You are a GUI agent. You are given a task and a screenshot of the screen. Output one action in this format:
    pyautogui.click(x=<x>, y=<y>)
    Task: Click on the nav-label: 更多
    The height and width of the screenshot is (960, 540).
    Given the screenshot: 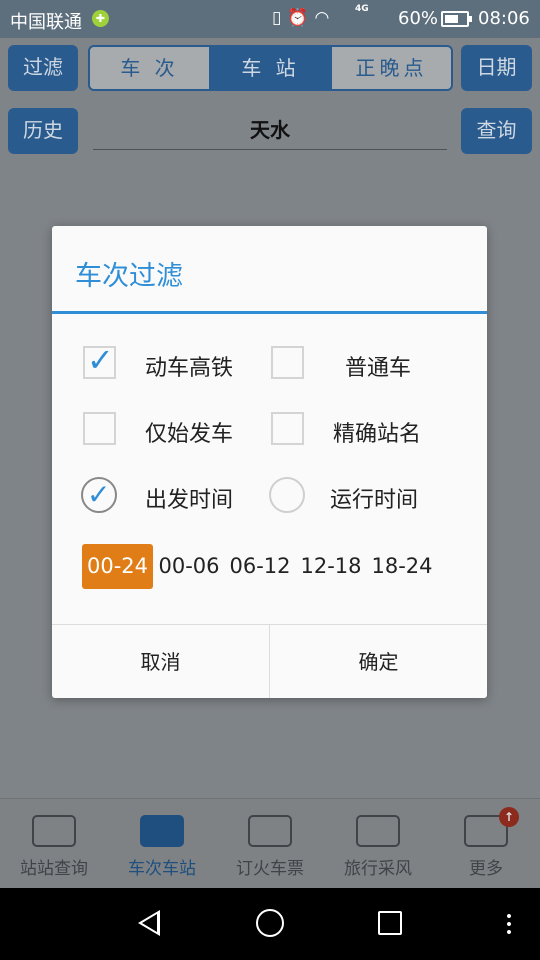 What is the action you would take?
    pyautogui.click(x=486, y=869)
    